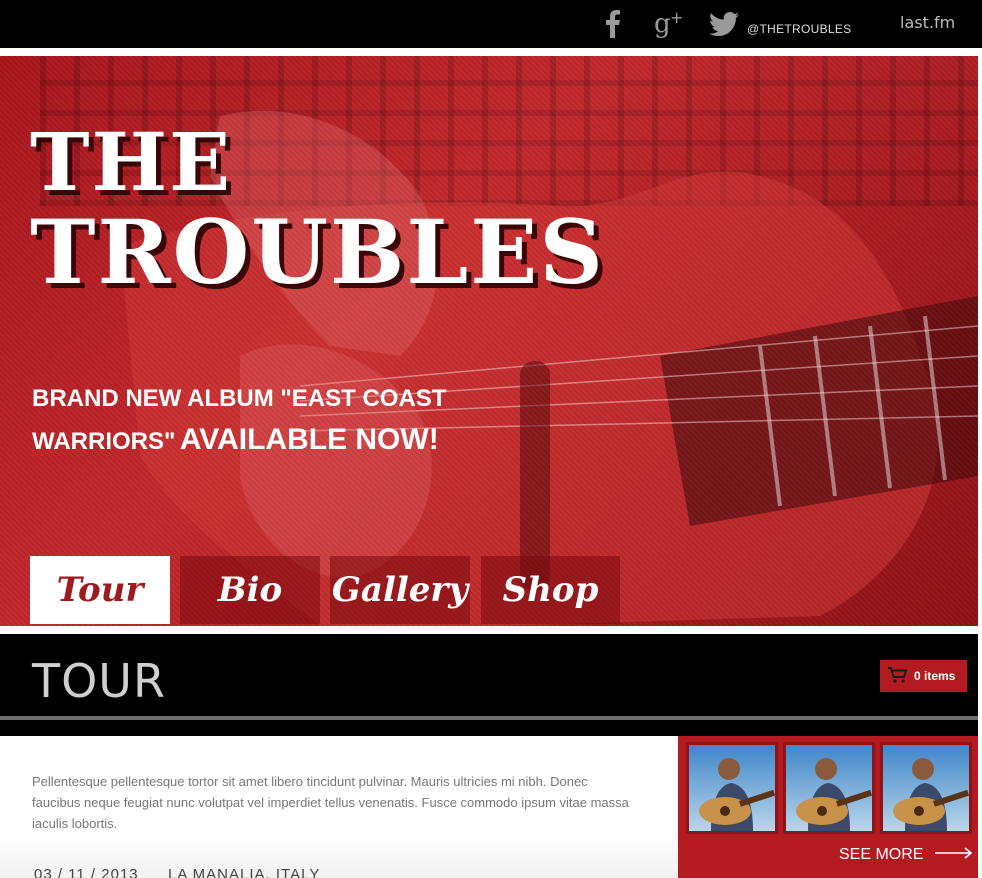 The height and width of the screenshot is (878, 982). I want to click on cart-count: 0 items, so click(935, 676).